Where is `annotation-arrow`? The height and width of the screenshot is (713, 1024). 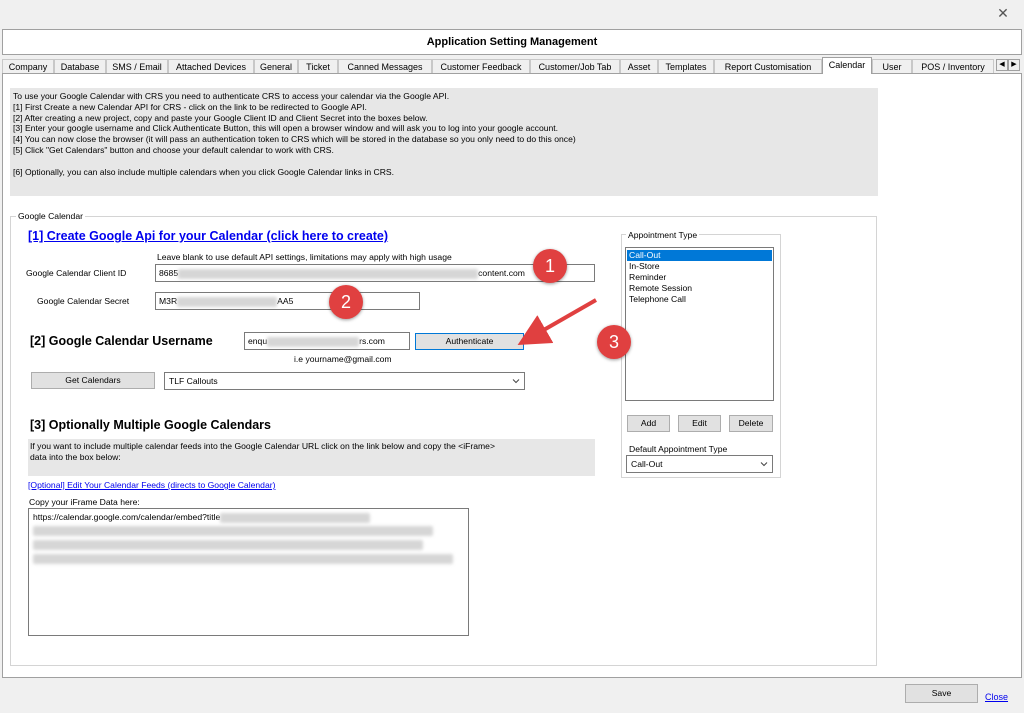
annotation-arrow is located at coordinates (557, 321).